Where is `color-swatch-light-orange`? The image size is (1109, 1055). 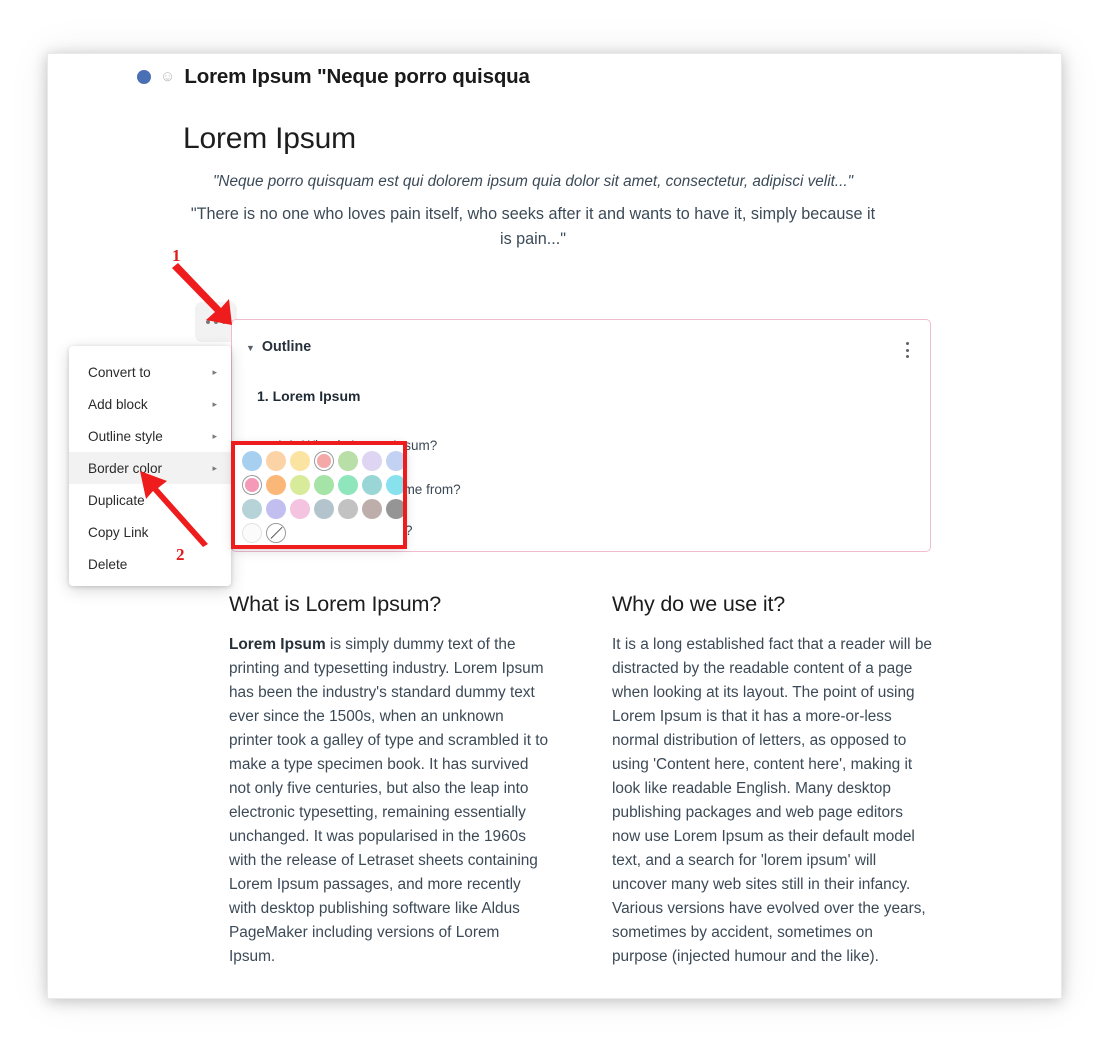
color-swatch-light-orange is located at coordinates (276, 461).